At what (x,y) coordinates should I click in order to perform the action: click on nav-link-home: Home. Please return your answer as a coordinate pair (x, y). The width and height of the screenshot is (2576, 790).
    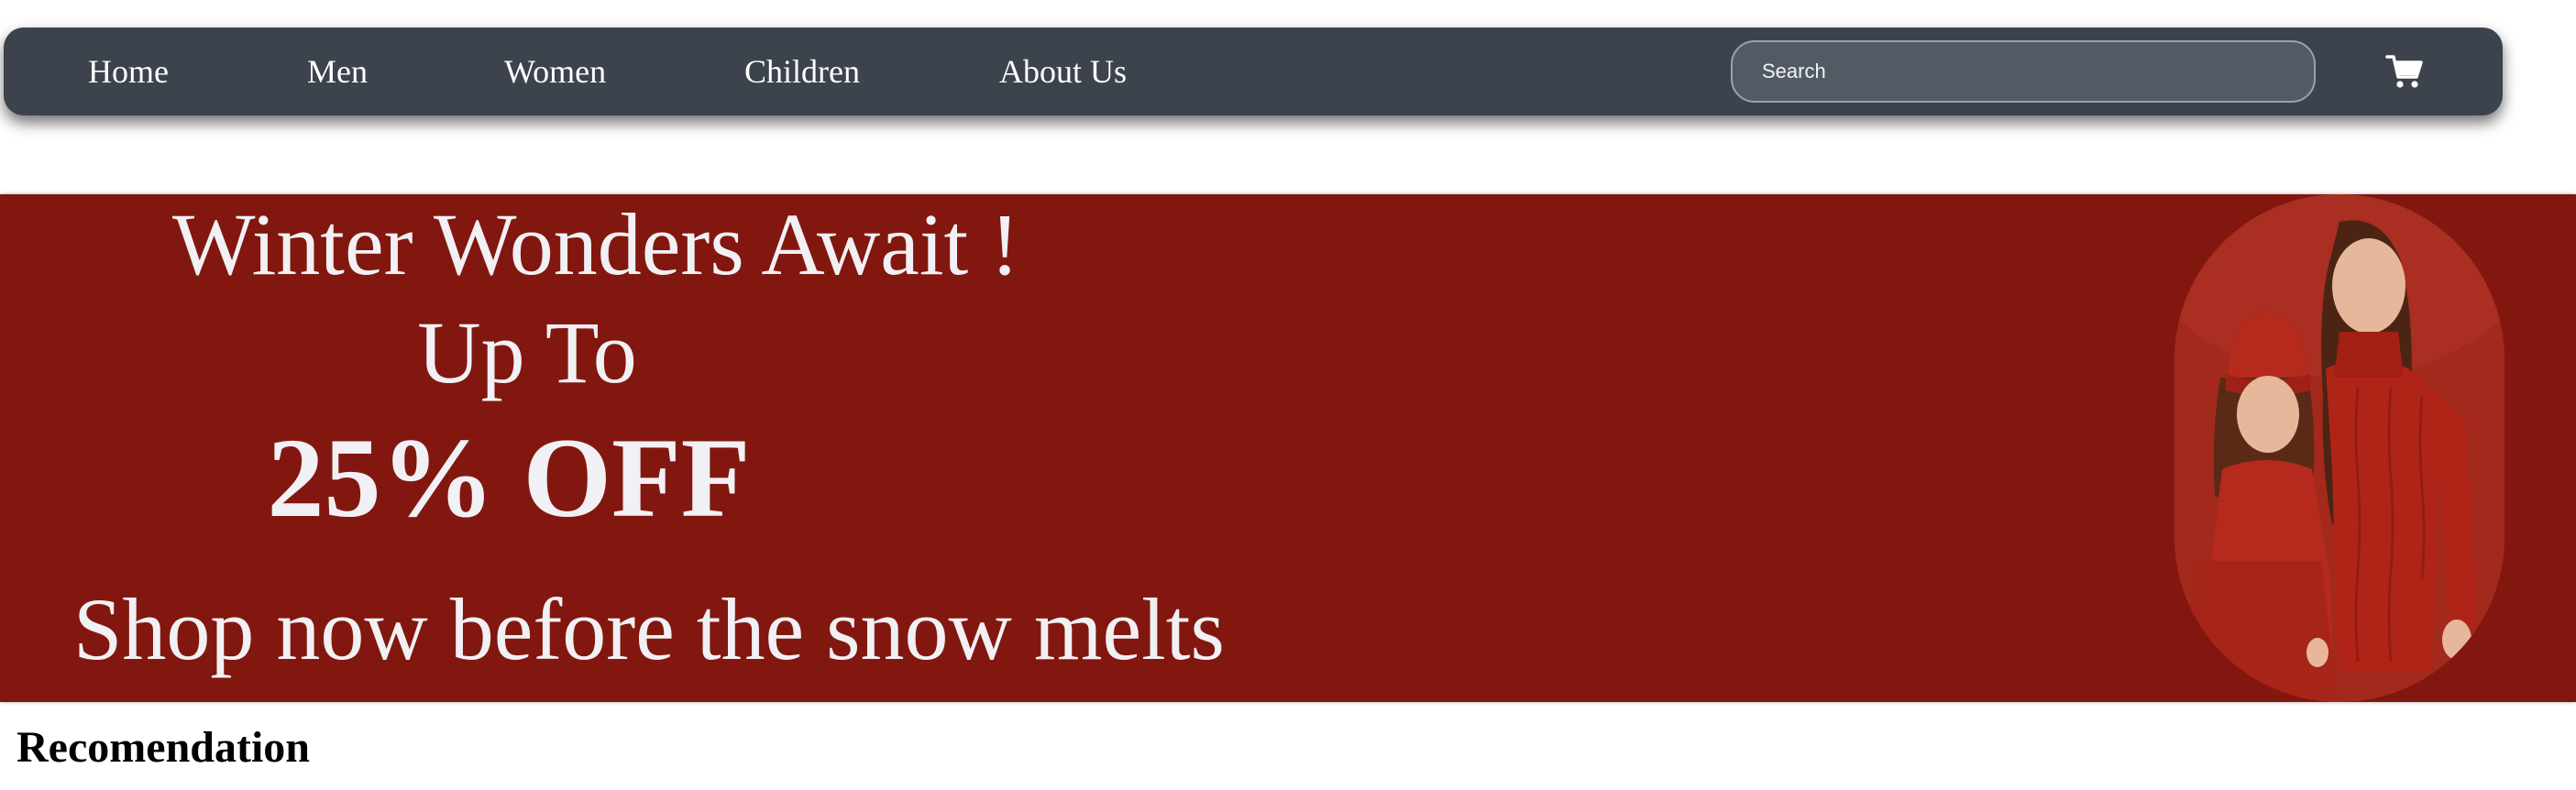
    Looking at the image, I should click on (128, 71).